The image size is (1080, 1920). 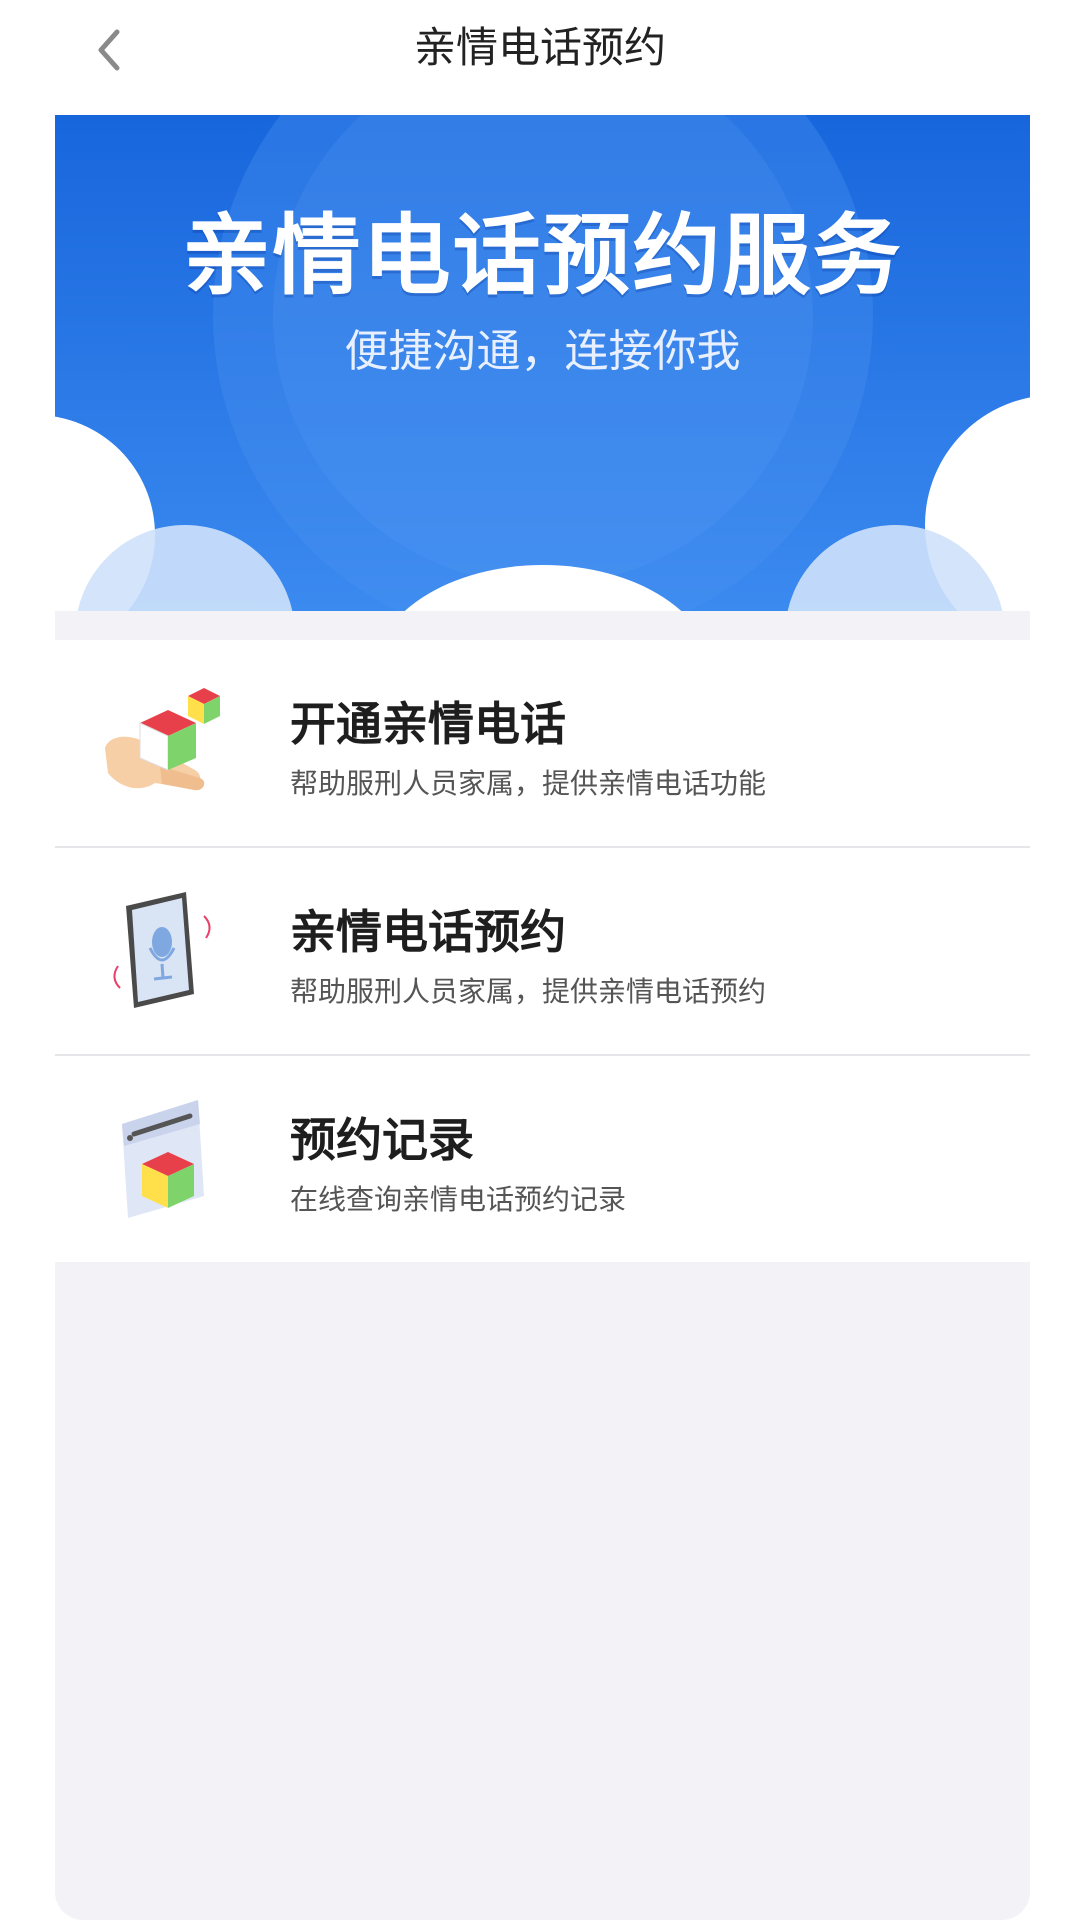 What do you see at coordinates (542, 351) in the screenshot?
I see `banner-subtitle: 便捷沟通，连接你我` at bounding box center [542, 351].